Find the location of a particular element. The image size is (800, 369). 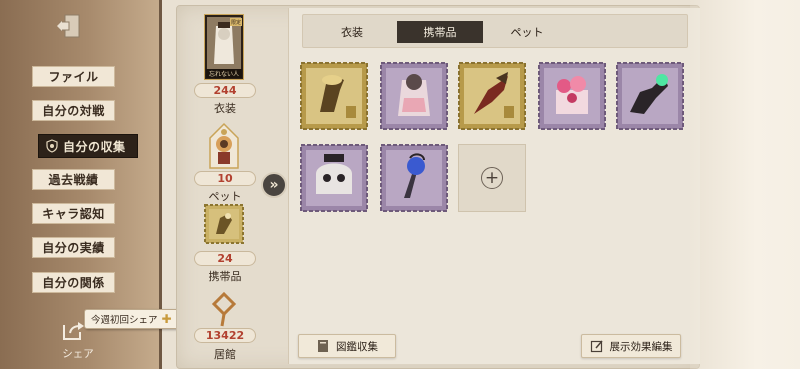

puzzle-icon: ✚ is located at coordinates (166, 319).